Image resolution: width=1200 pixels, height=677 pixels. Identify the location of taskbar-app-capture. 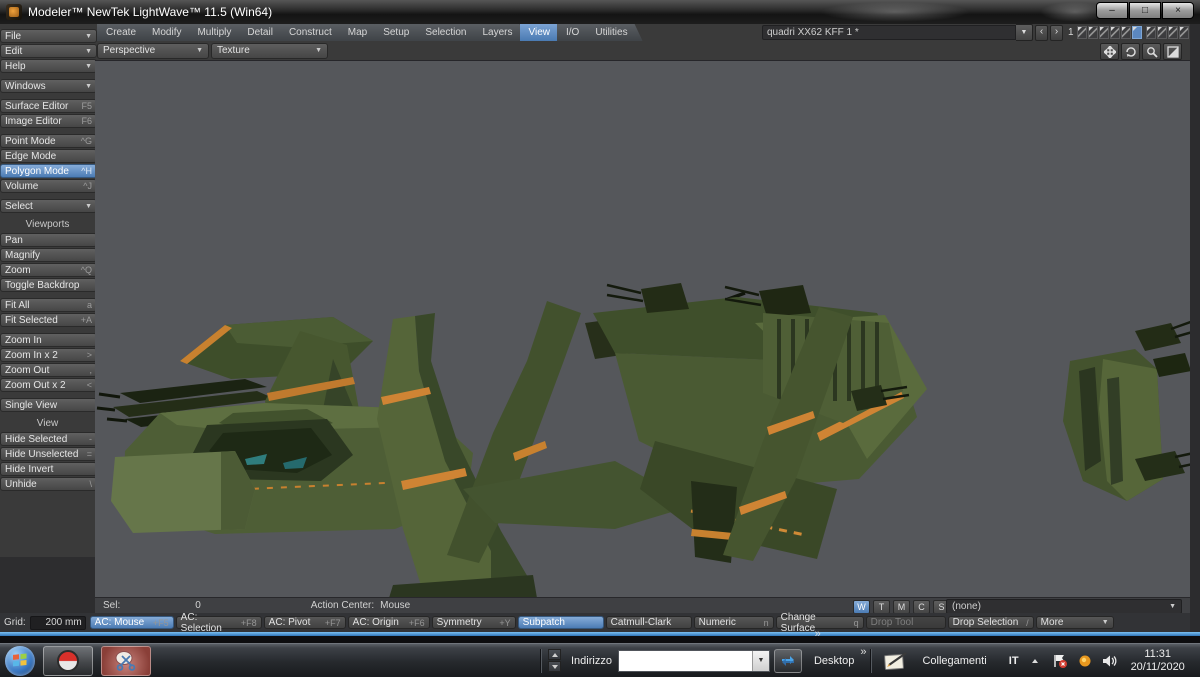
(126, 660).